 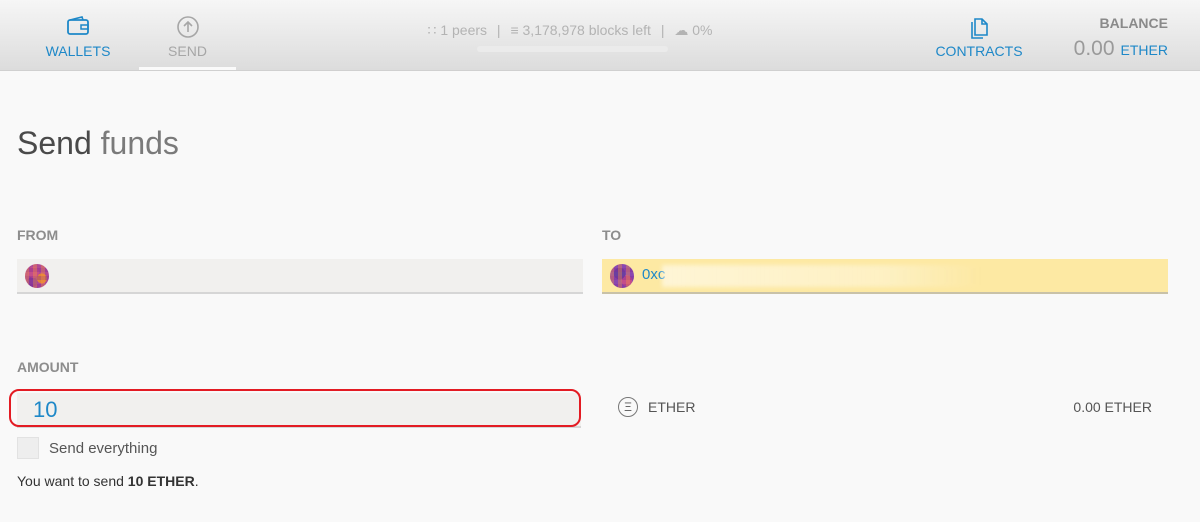 I want to click on send-summary: You want to send 10 ETHER., so click(x=108, y=481).